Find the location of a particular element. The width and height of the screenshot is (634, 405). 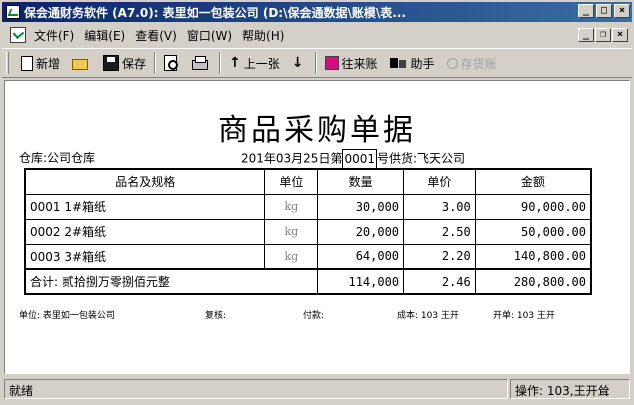

print-preview-icon is located at coordinates (171, 63).